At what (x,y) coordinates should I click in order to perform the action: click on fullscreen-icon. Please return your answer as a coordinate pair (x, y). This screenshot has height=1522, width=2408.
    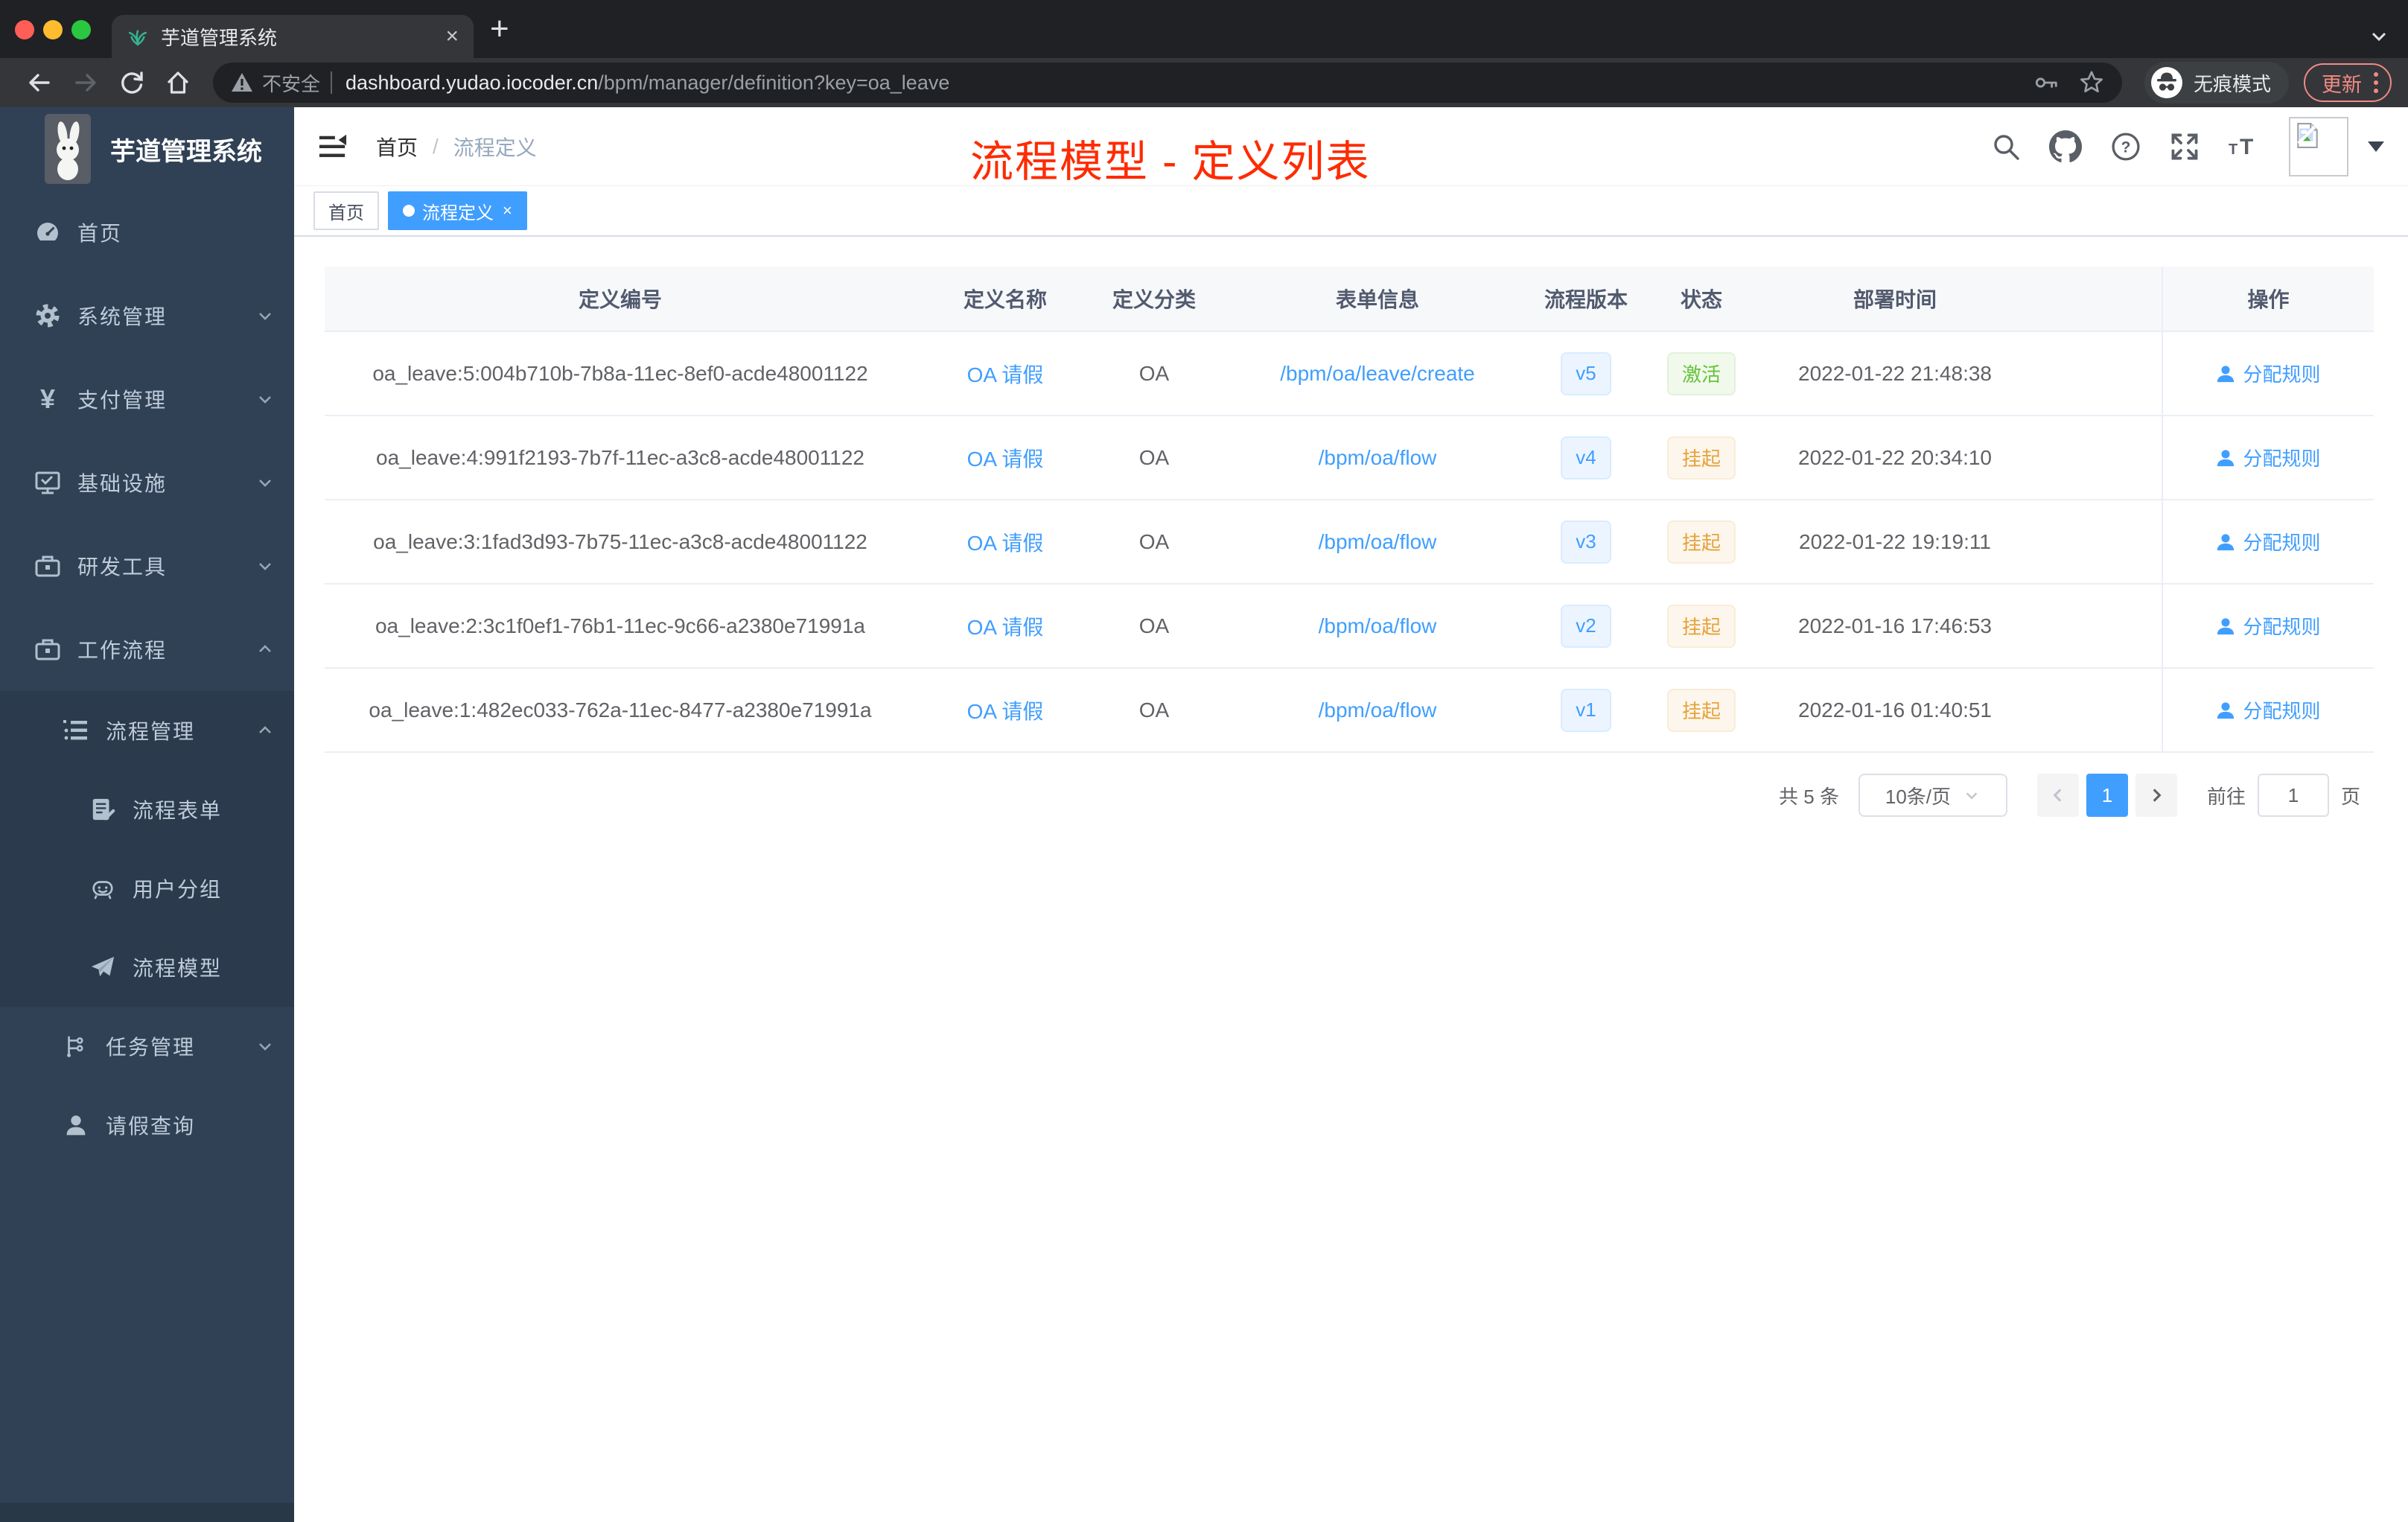
    Looking at the image, I should click on (2185, 147).